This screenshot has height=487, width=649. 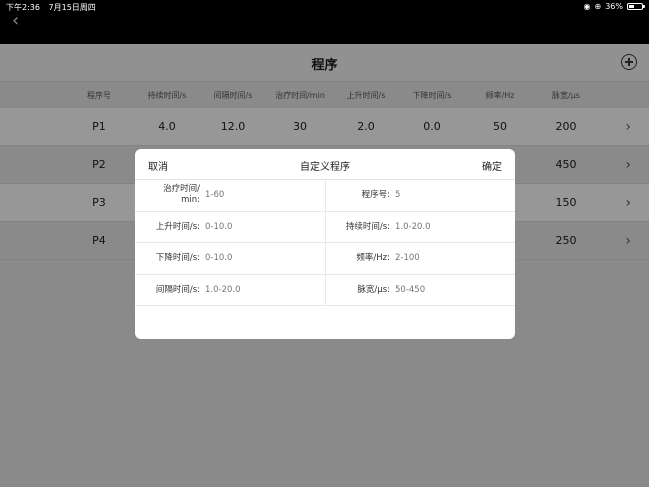 I want to click on program-no-label: 程序号:, so click(x=375, y=195).